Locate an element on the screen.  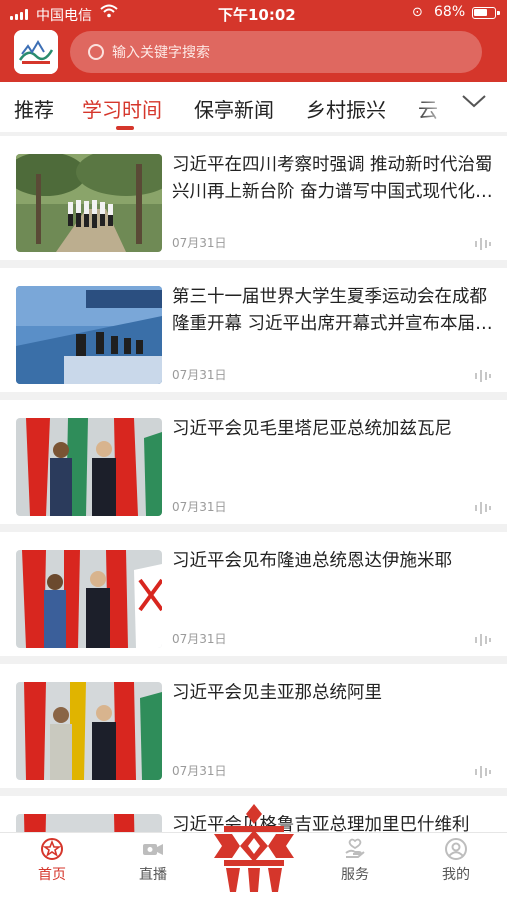
signal-icon is located at coordinates (19, 14).